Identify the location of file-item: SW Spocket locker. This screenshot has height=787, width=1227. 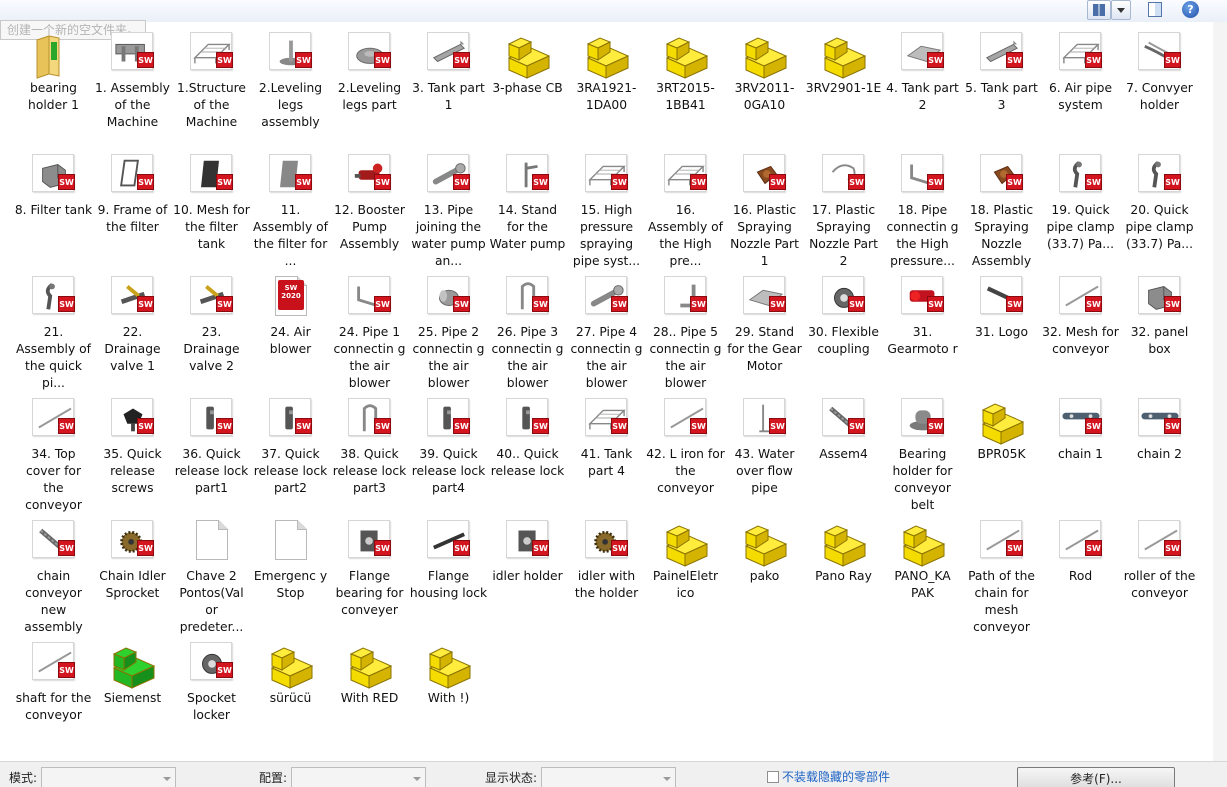
(211, 697).